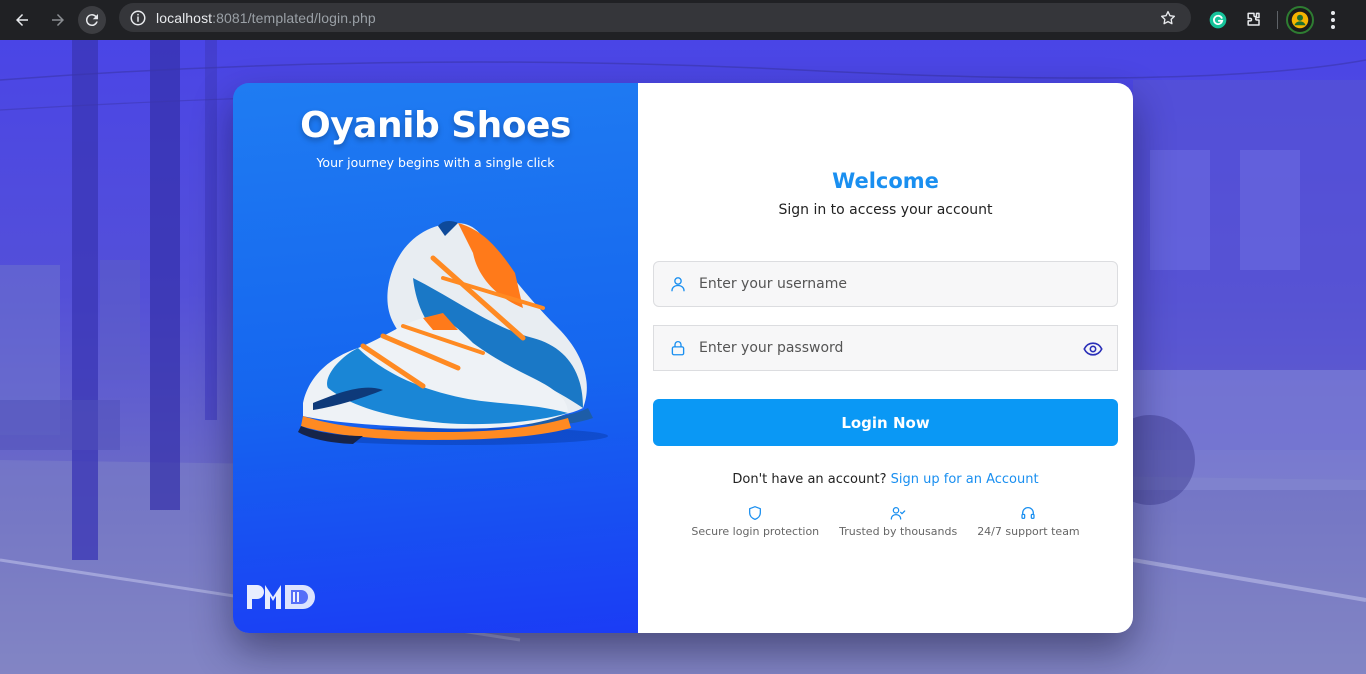 The height and width of the screenshot is (674, 1366). I want to click on address-bar: localhost:8081/templated/login.php, so click(655, 17).